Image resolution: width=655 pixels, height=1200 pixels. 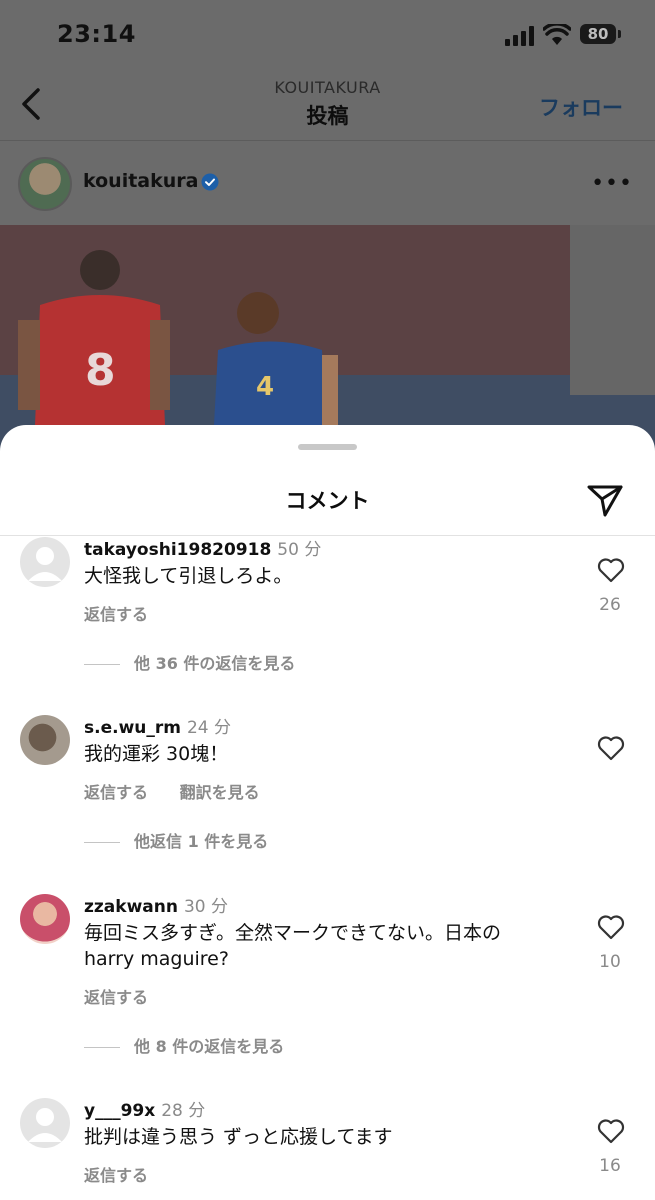 I want to click on wifi-icon, so click(x=557, y=34).